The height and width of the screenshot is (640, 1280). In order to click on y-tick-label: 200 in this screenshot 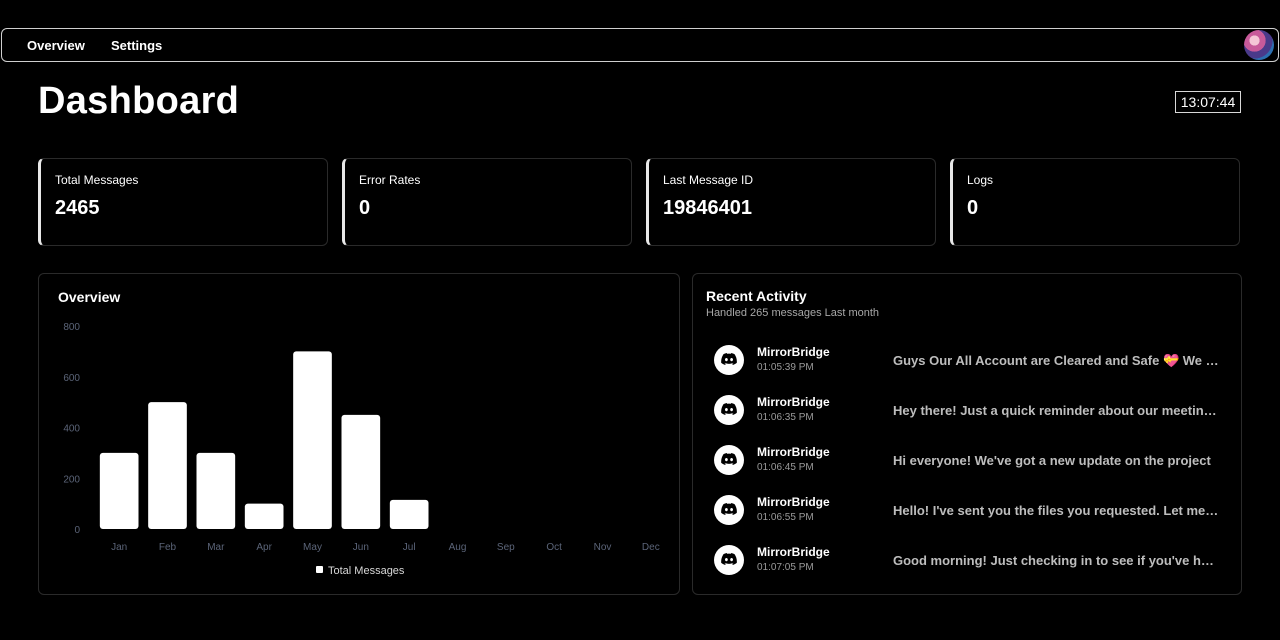, I will do `click(71, 479)`.